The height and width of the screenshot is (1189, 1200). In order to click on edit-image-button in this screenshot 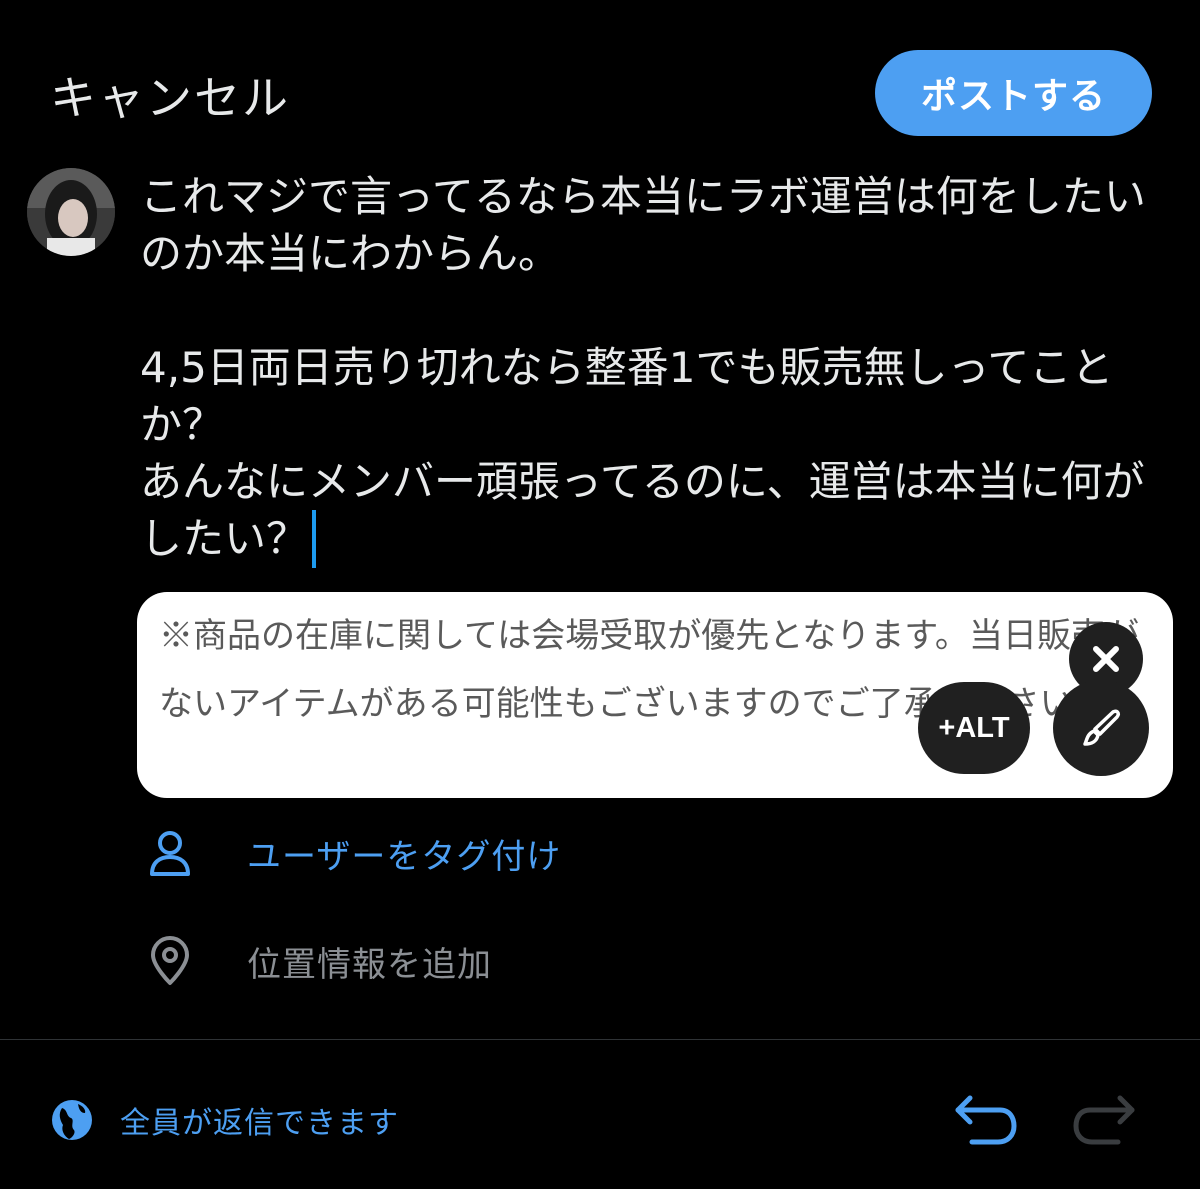, I will do `click(1101, 728)`.